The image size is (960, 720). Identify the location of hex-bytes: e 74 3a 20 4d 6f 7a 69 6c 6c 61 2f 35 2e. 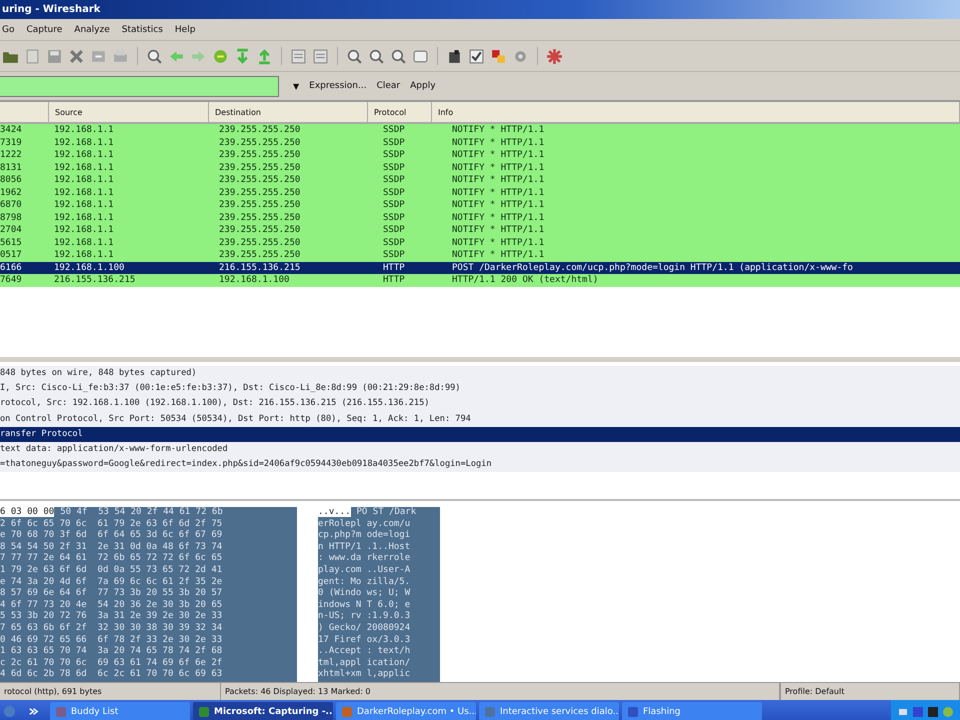
(111, 581).